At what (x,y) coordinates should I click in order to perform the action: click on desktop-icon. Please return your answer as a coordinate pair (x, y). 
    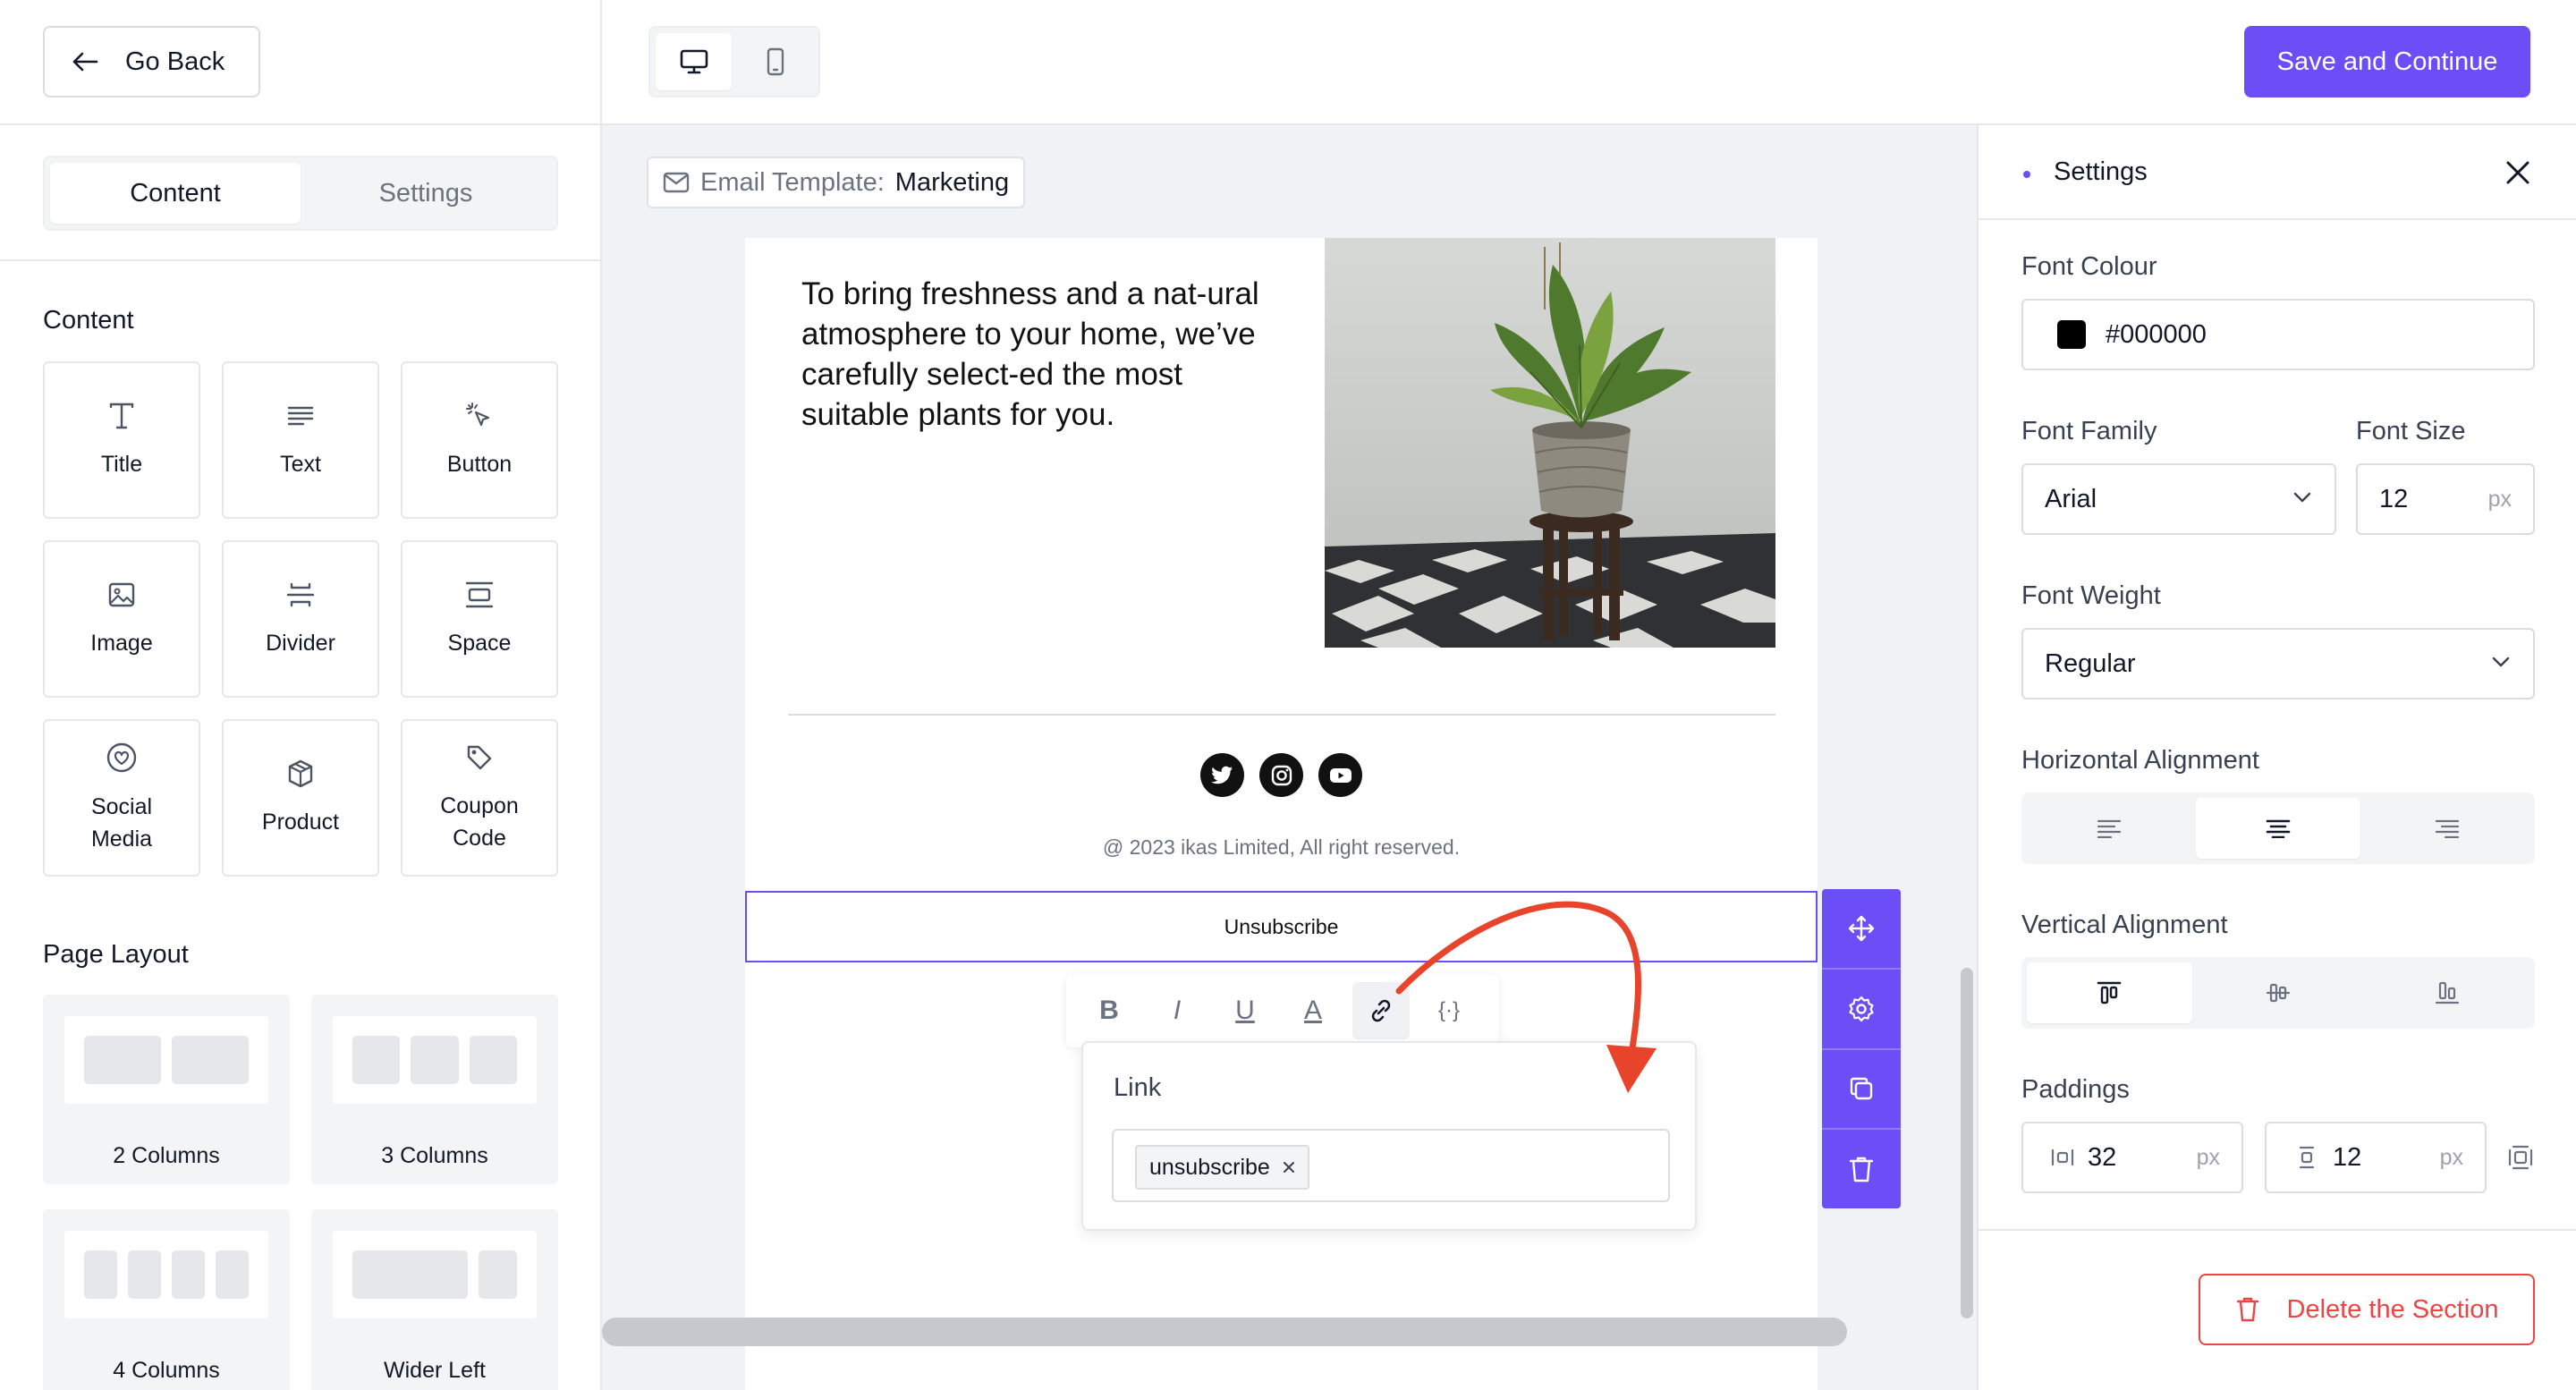
    Looking at the image, I should click on (694, 61).